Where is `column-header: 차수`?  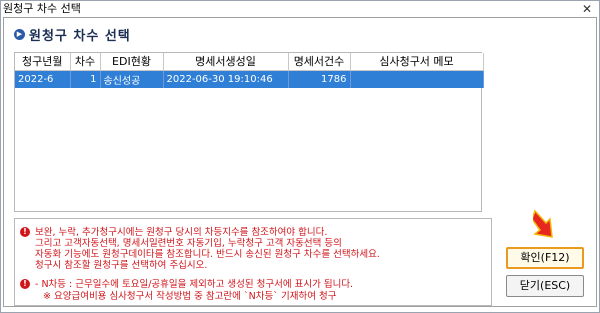 column-header: 차수 is located at coordinates (85, 62).